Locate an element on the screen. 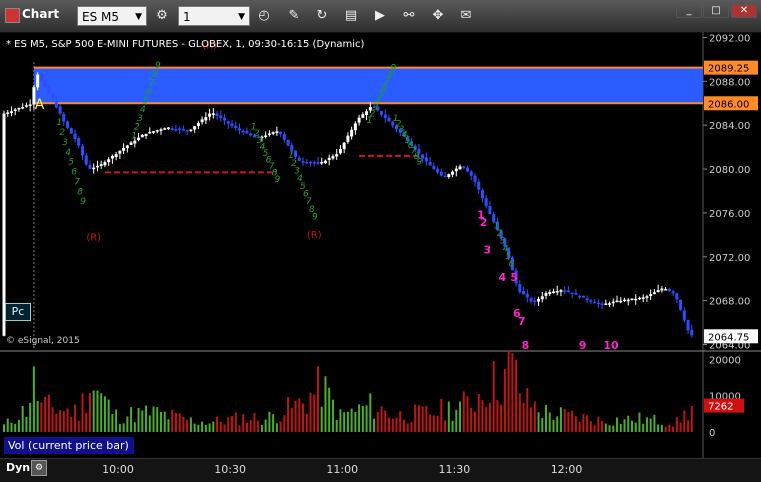  maximize-icon: □ is located at coordinates (716, 11).